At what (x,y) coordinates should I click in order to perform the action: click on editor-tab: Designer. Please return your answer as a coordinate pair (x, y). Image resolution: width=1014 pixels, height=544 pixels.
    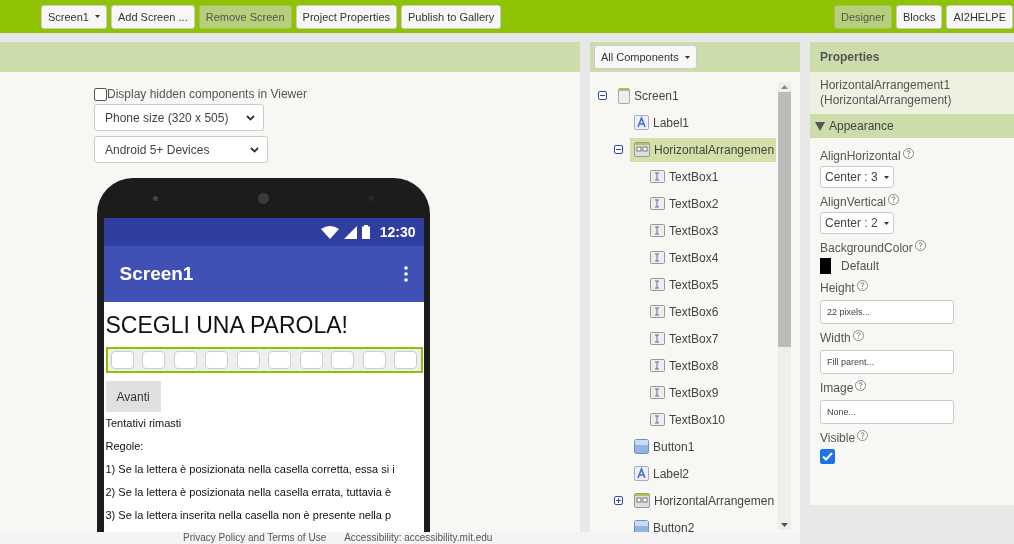
    Looking at the image, I should click on (862, 16).